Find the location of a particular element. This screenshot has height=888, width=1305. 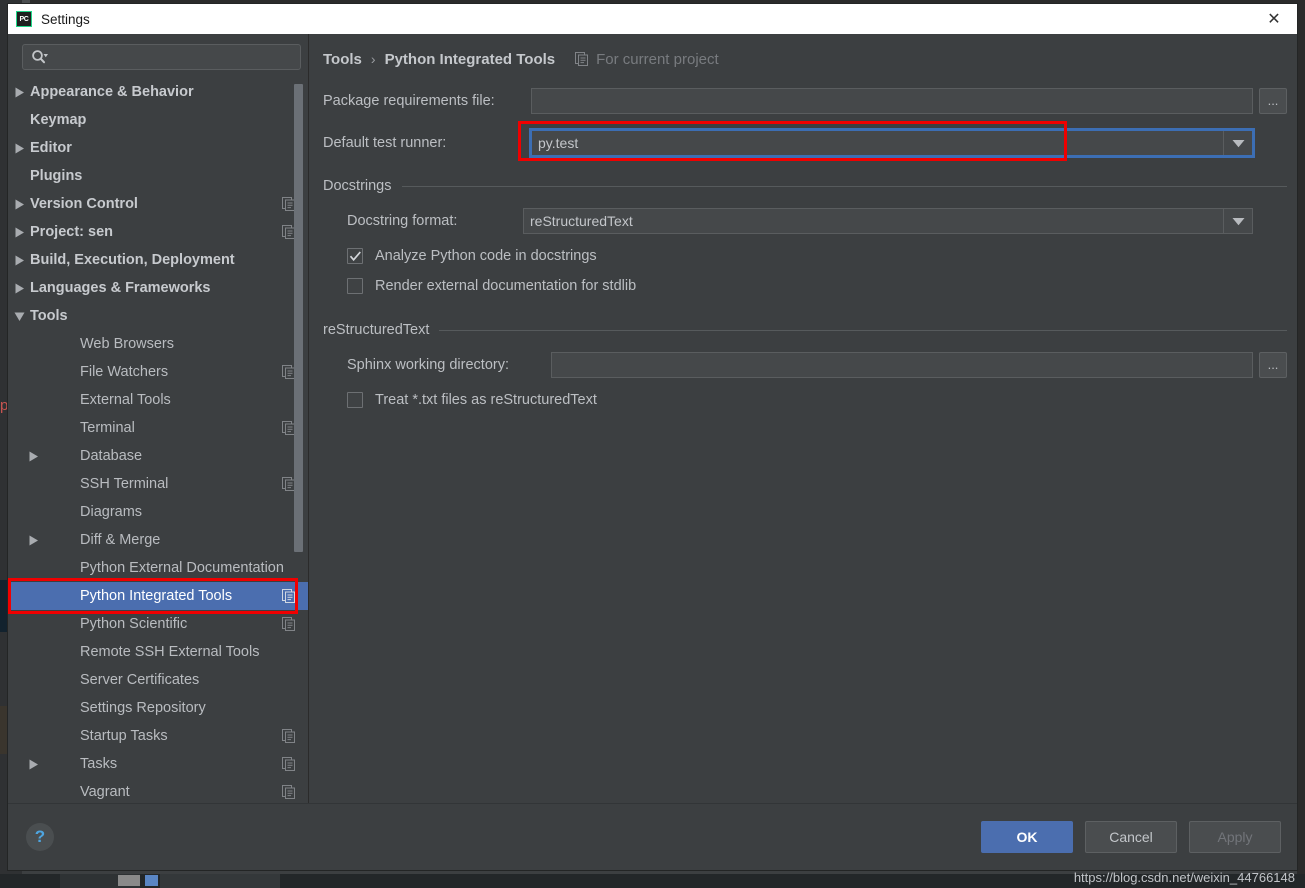

sidebar-item-label: Tasks is located at coordinates (99, 764).